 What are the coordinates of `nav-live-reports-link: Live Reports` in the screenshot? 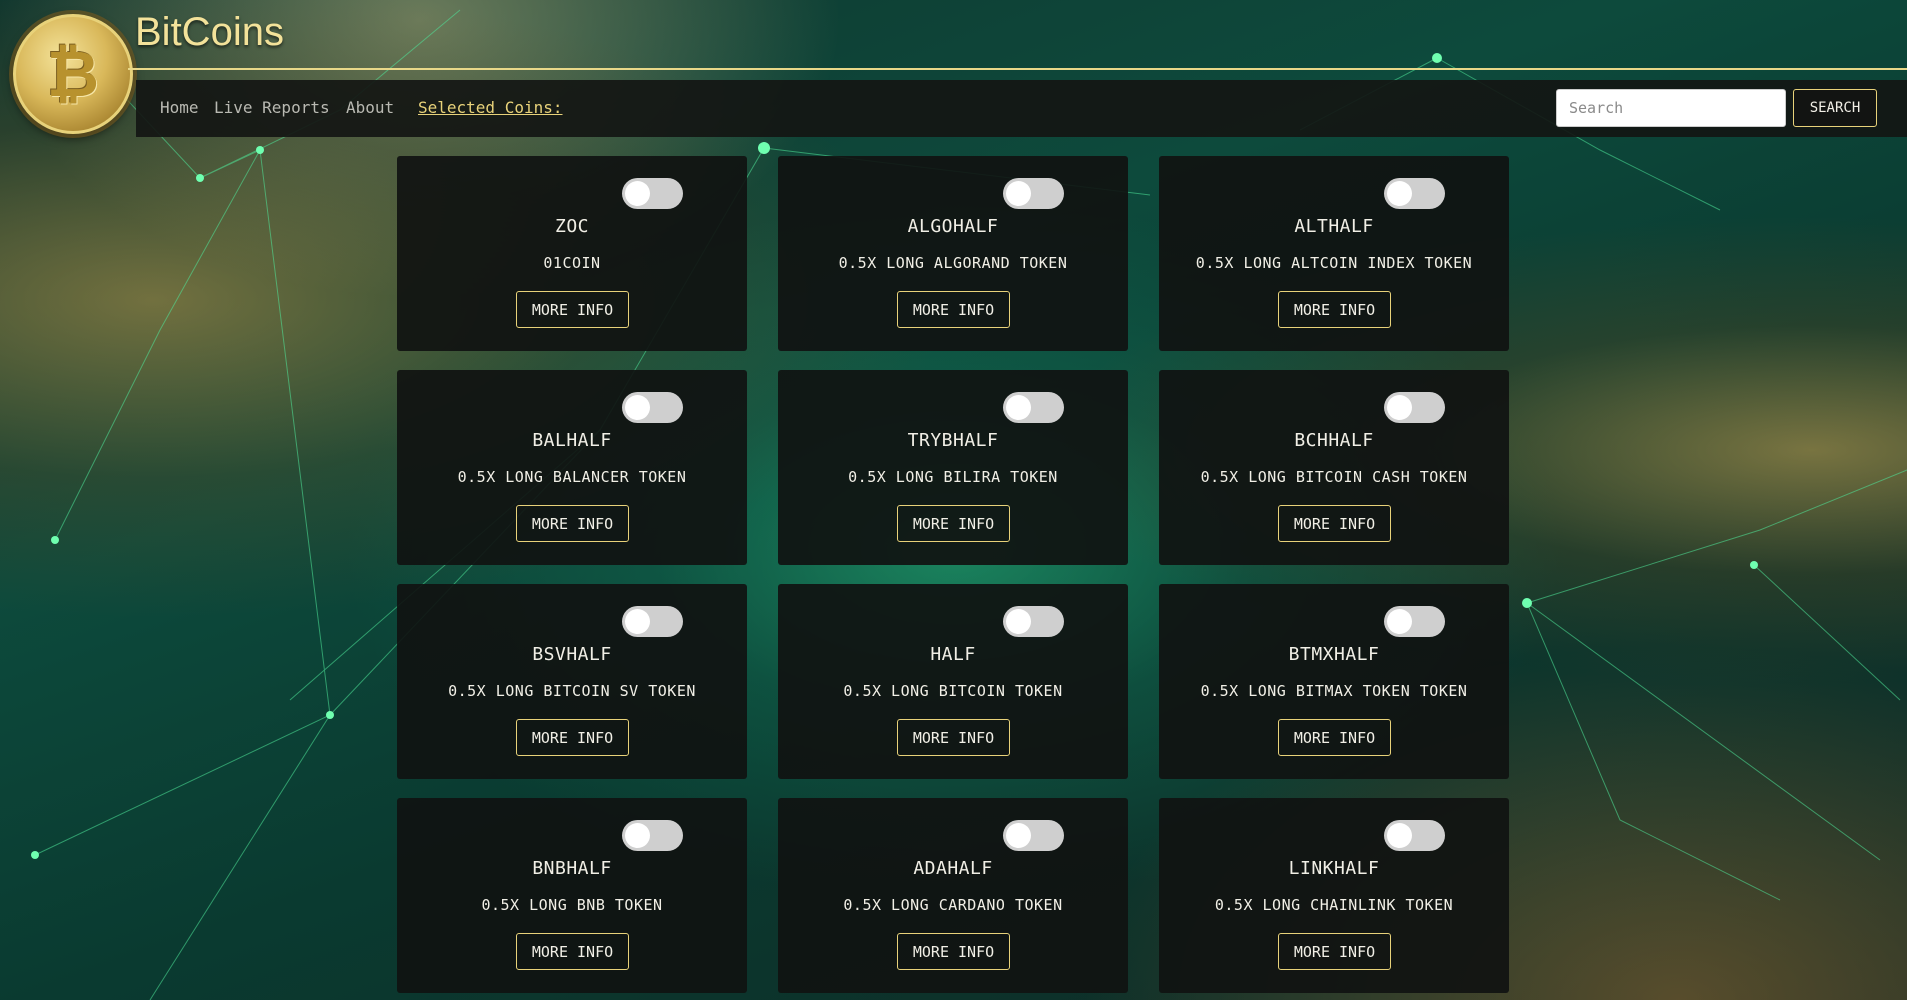 It's located at (272, 107).